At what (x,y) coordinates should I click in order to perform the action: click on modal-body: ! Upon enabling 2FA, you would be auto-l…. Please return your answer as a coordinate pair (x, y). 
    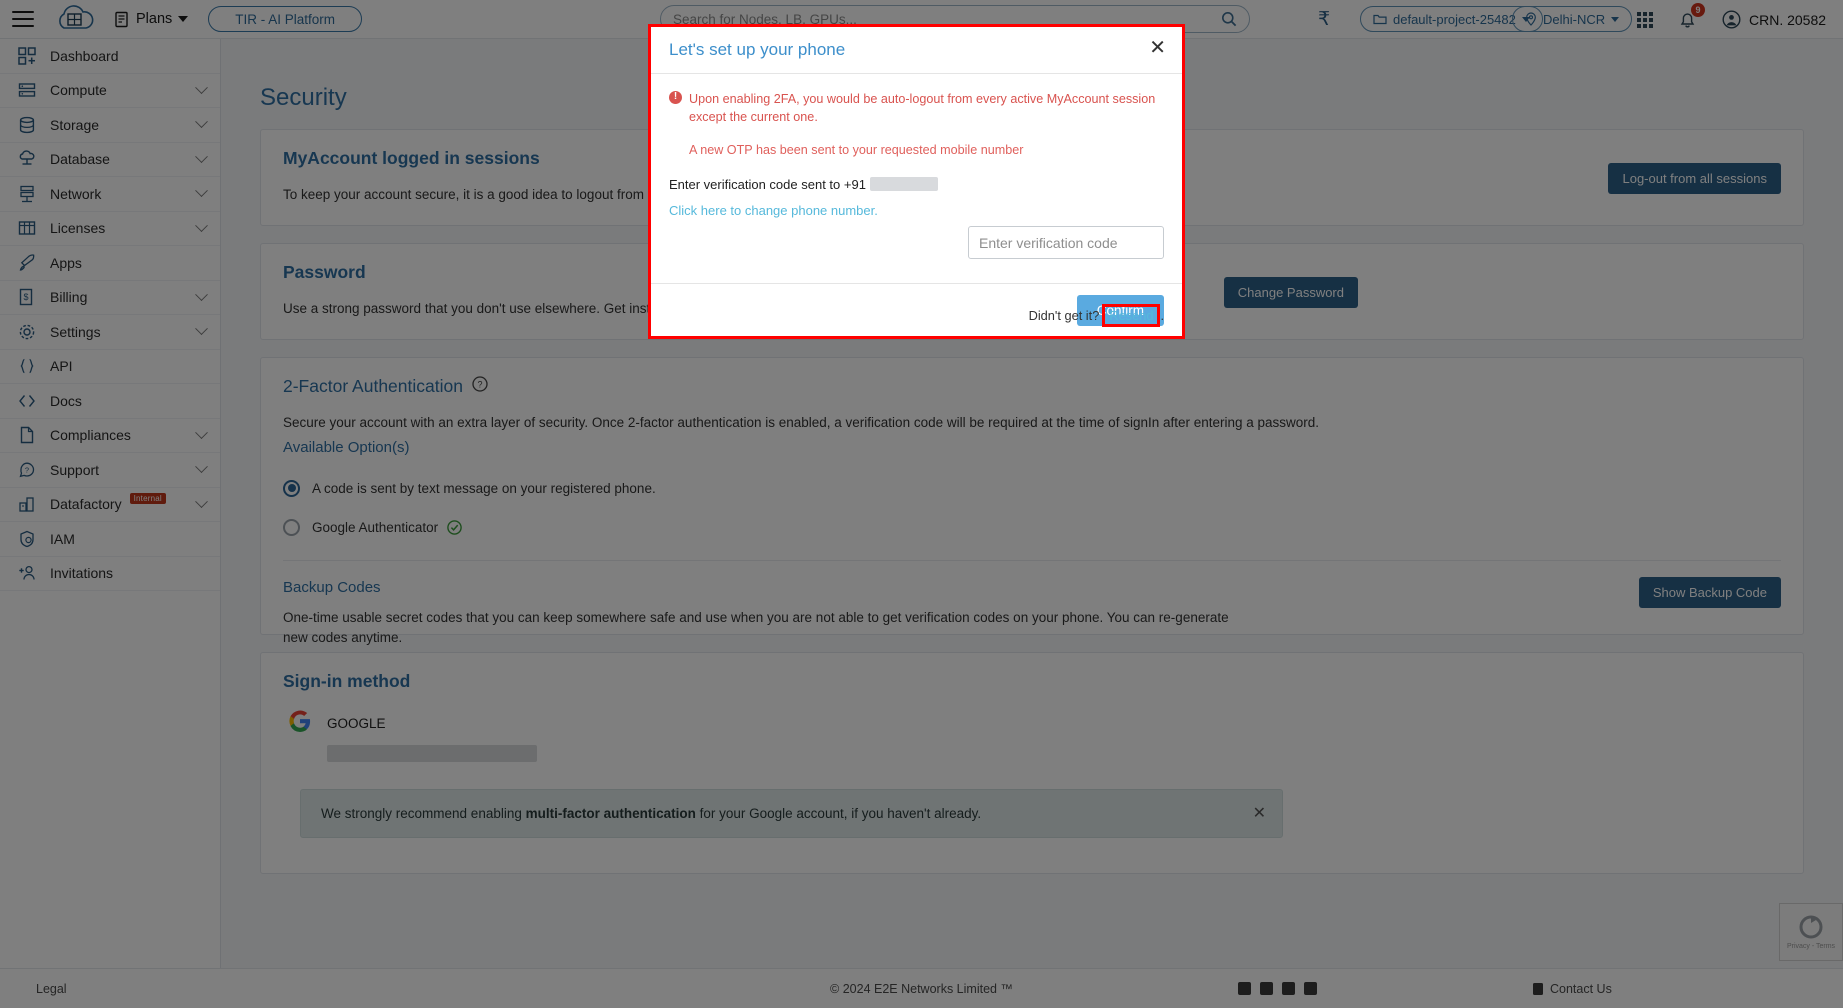
    Looking at the image, I should click on (916, 200).